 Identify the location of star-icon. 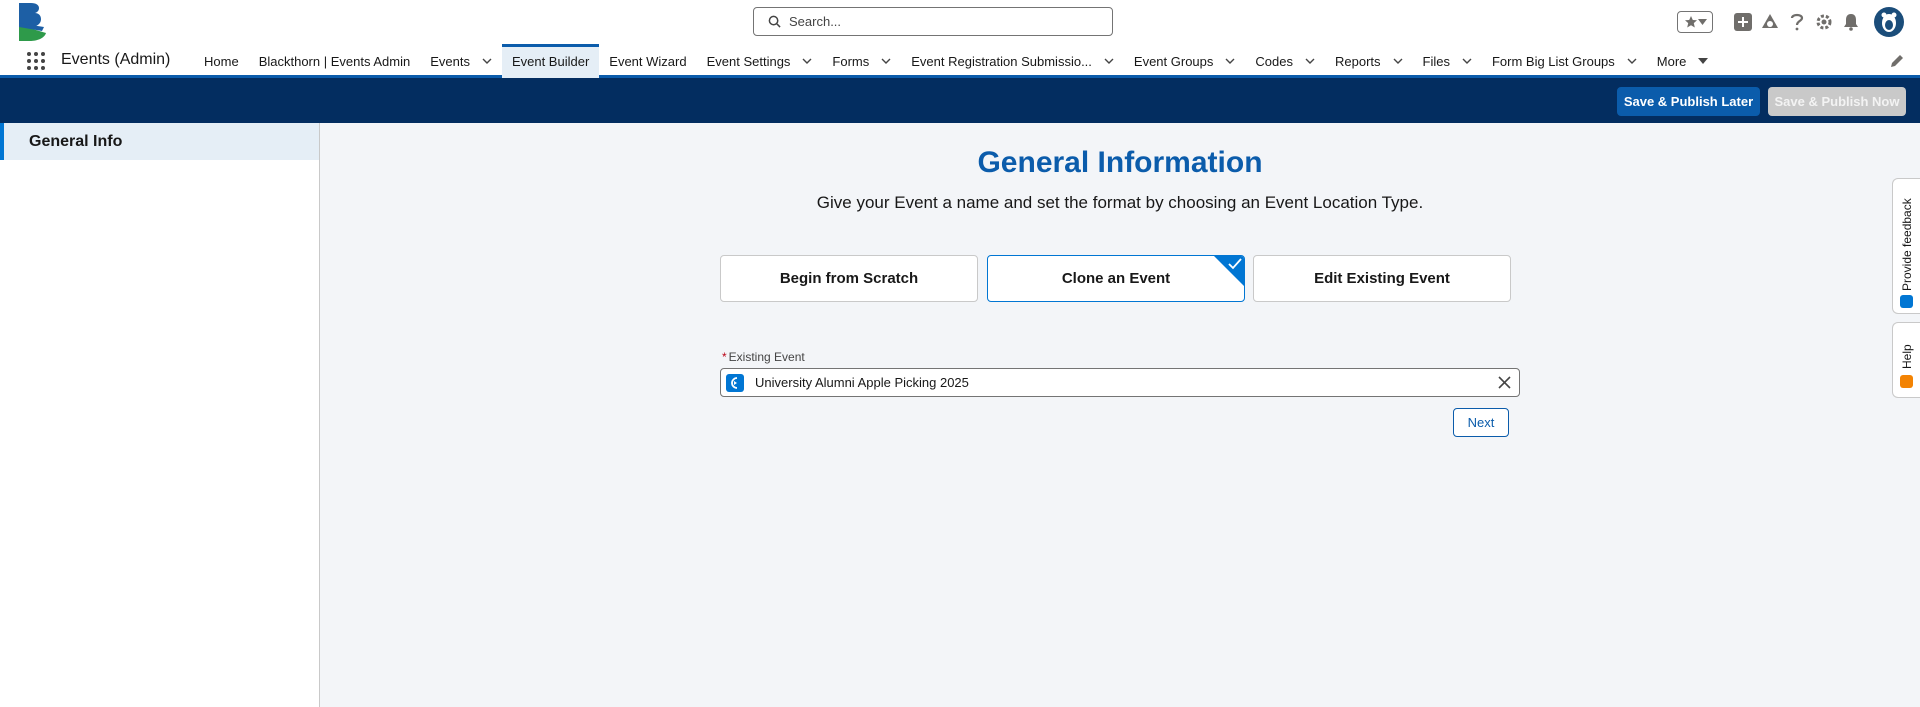
(1690, 22).